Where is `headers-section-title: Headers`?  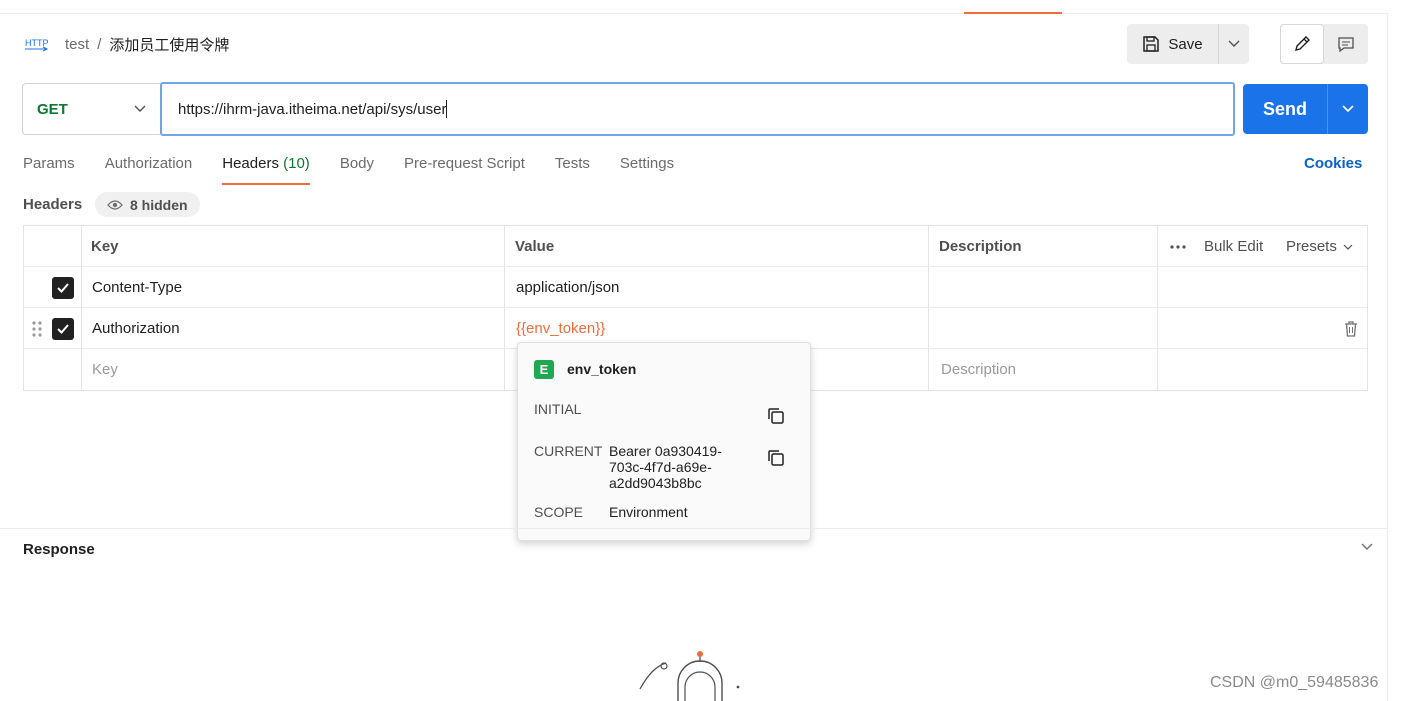
headers-section-title: Headers is located at coordinates (53, 204).